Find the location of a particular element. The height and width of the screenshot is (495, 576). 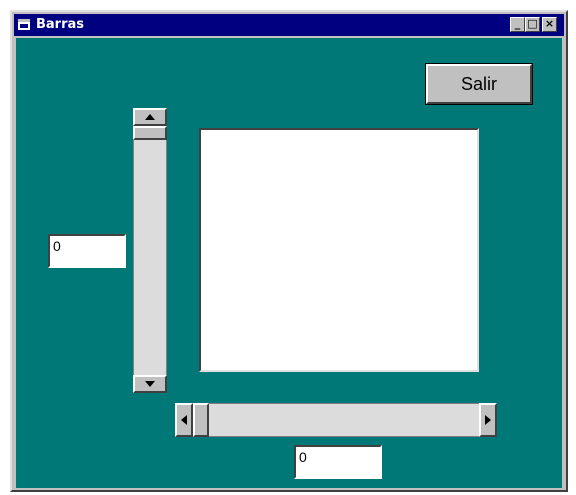

scroll-left-button is located at coordinates (184, 420).